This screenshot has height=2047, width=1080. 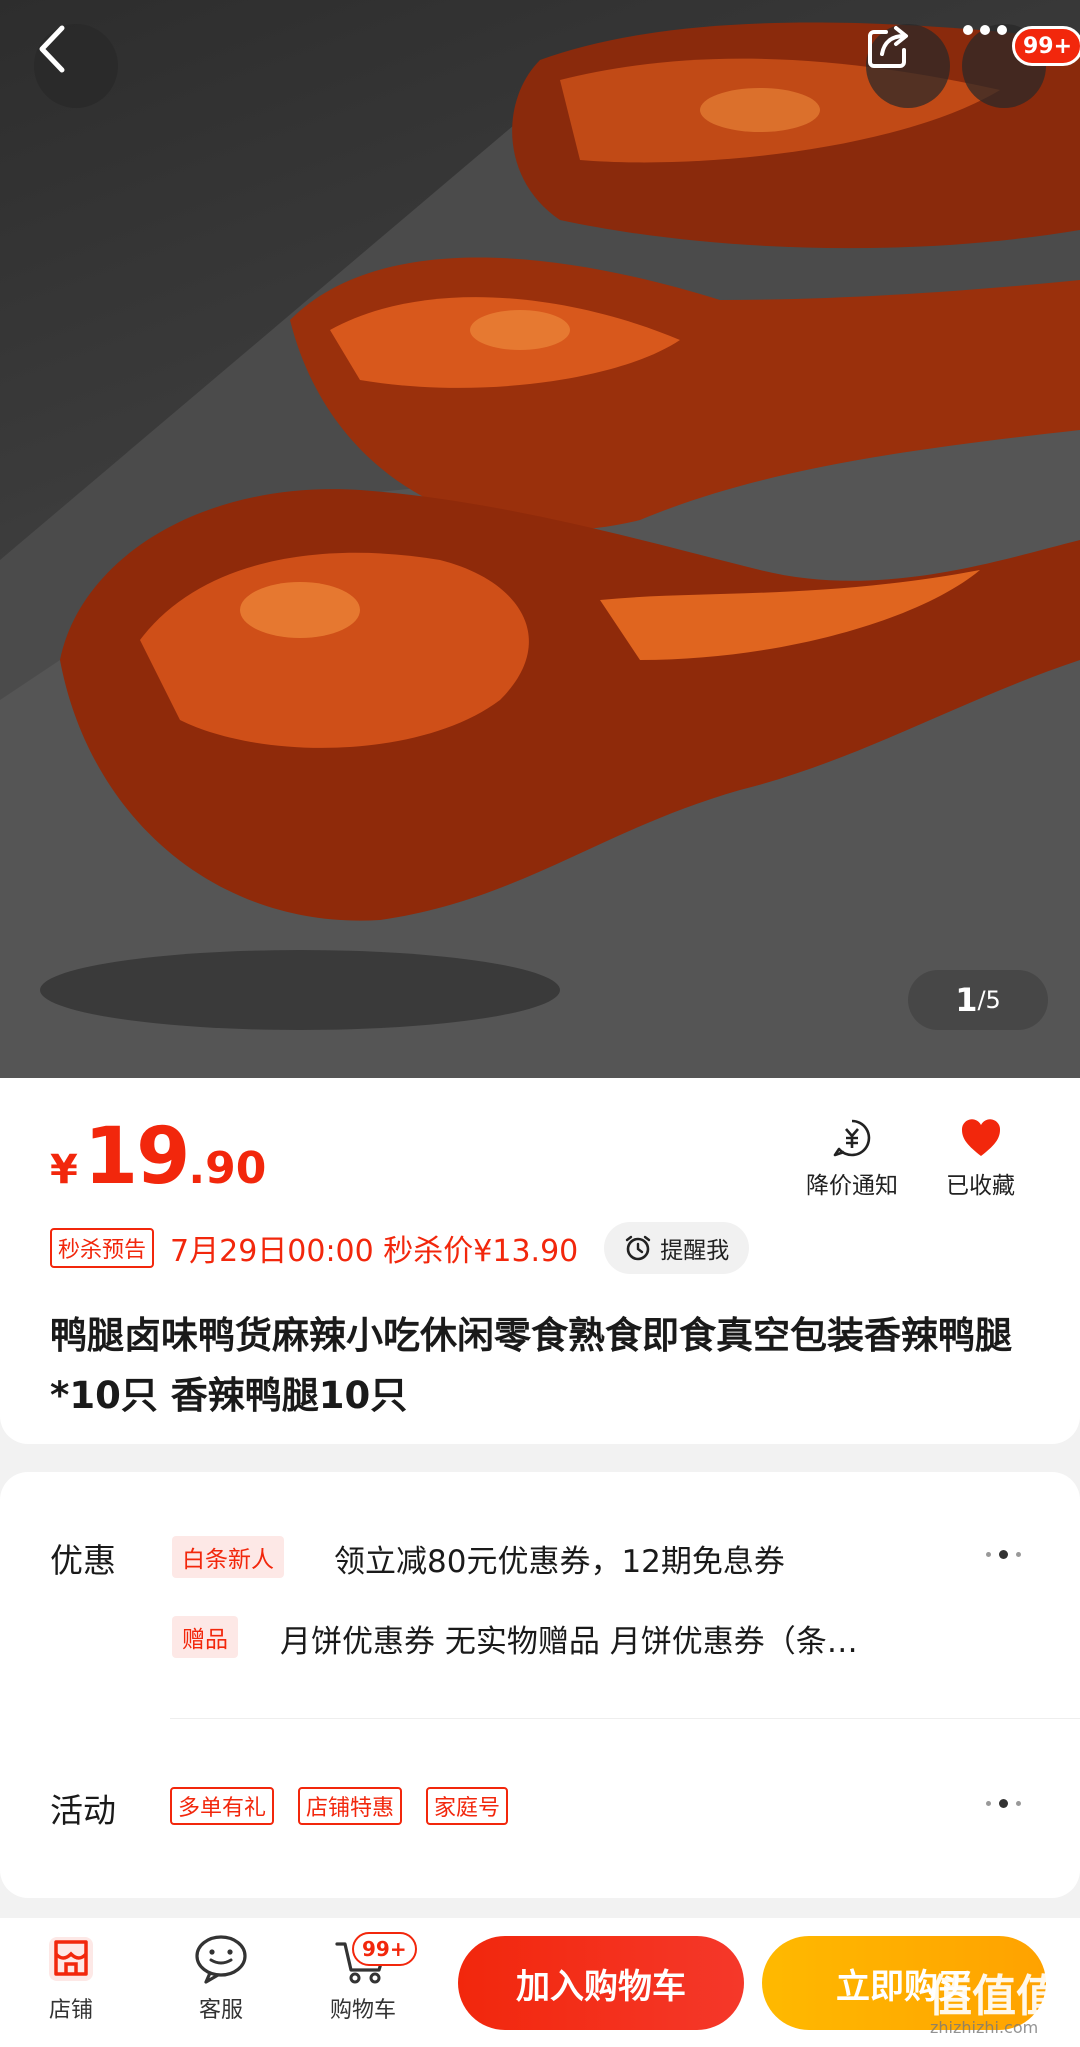 What do you see at coordinates (638, 1248) in the screenshot?
I see `alarm-clock-icon` at bounding box center [638, 1248].